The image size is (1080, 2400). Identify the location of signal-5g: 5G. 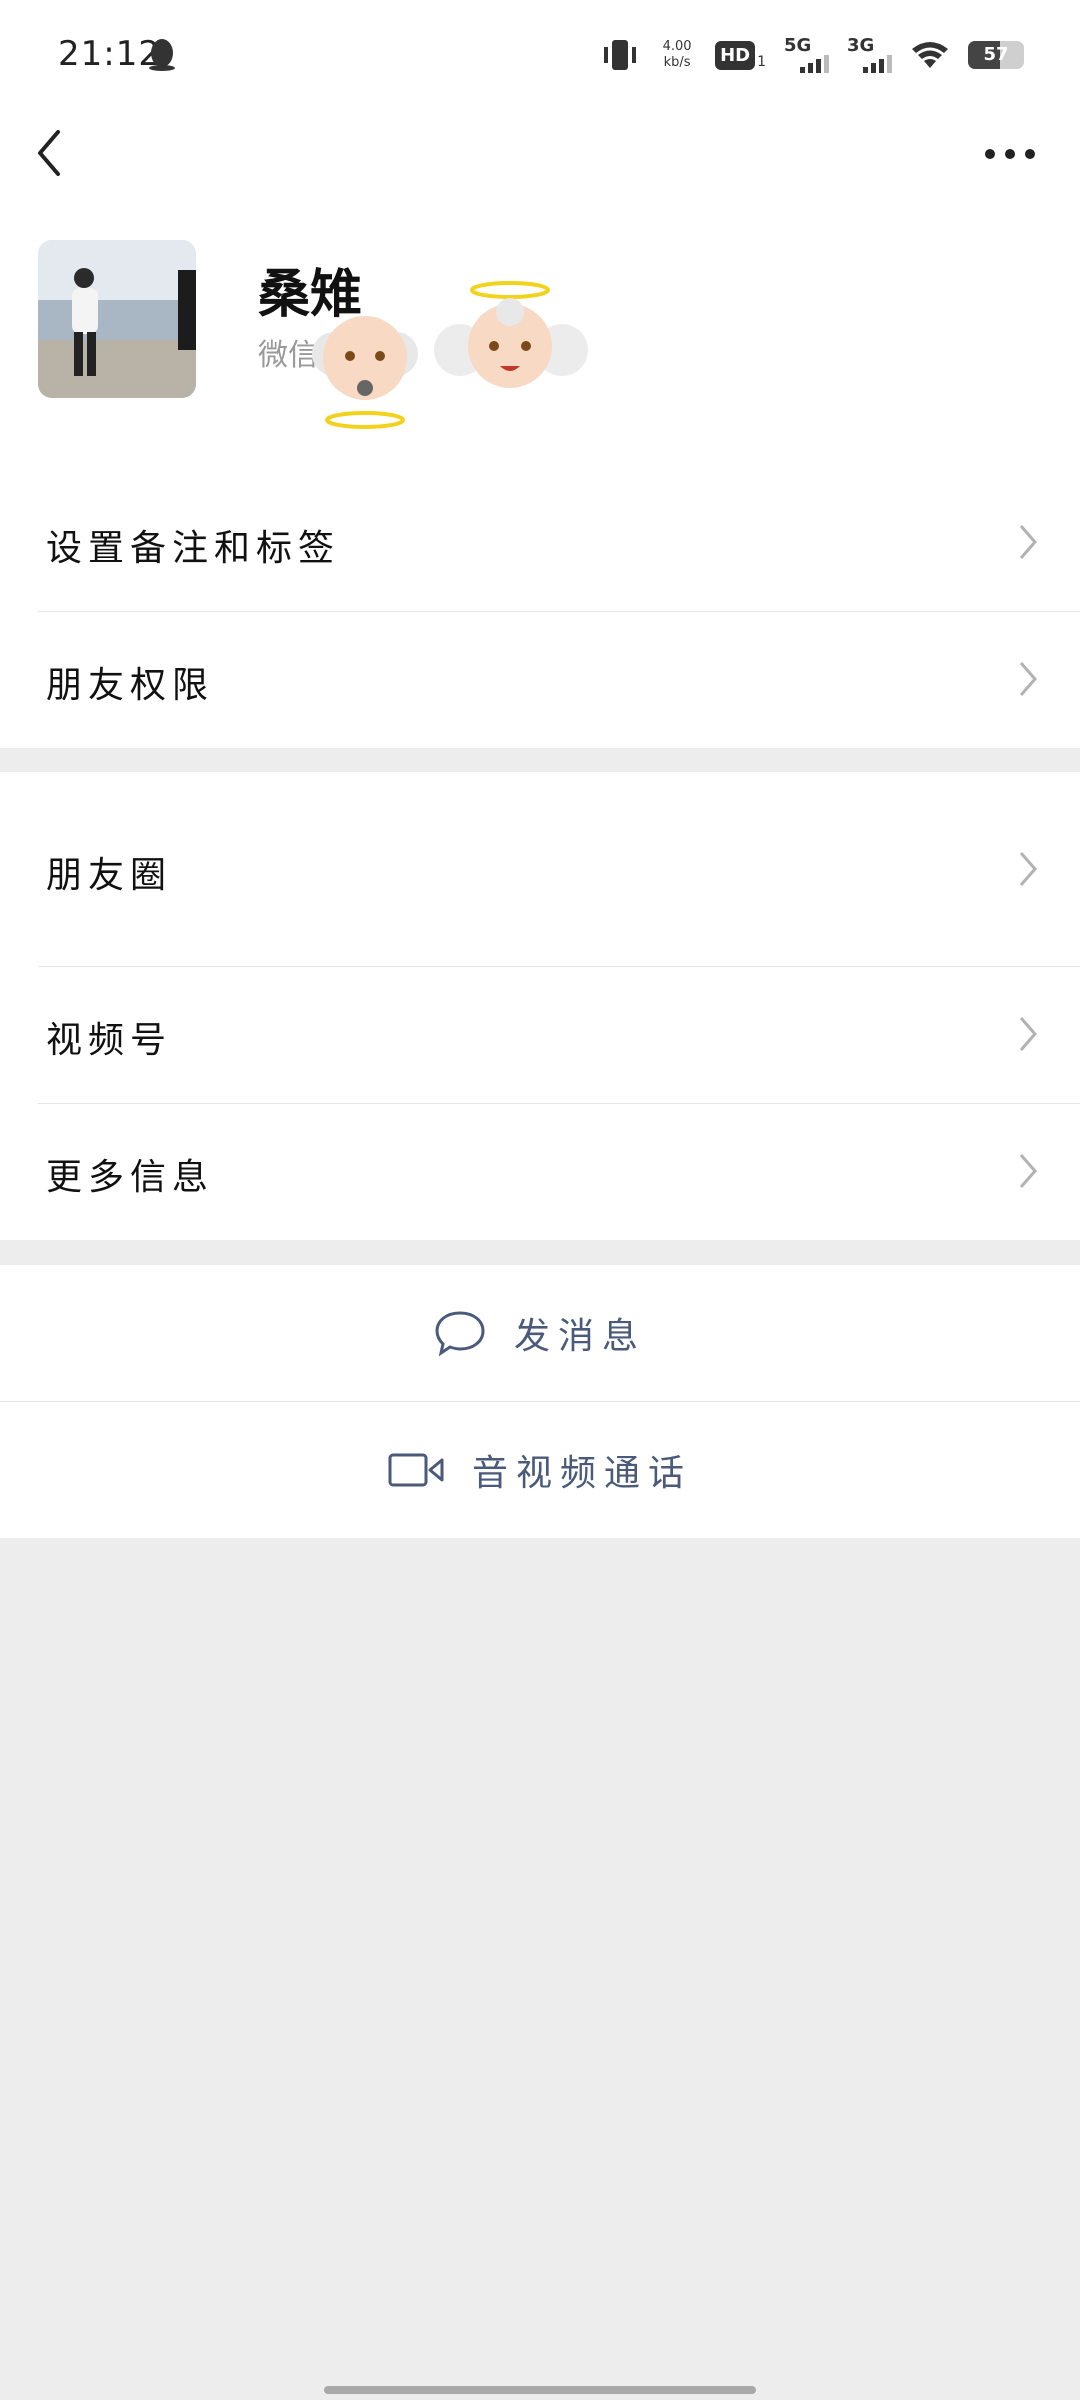
(806, 55).